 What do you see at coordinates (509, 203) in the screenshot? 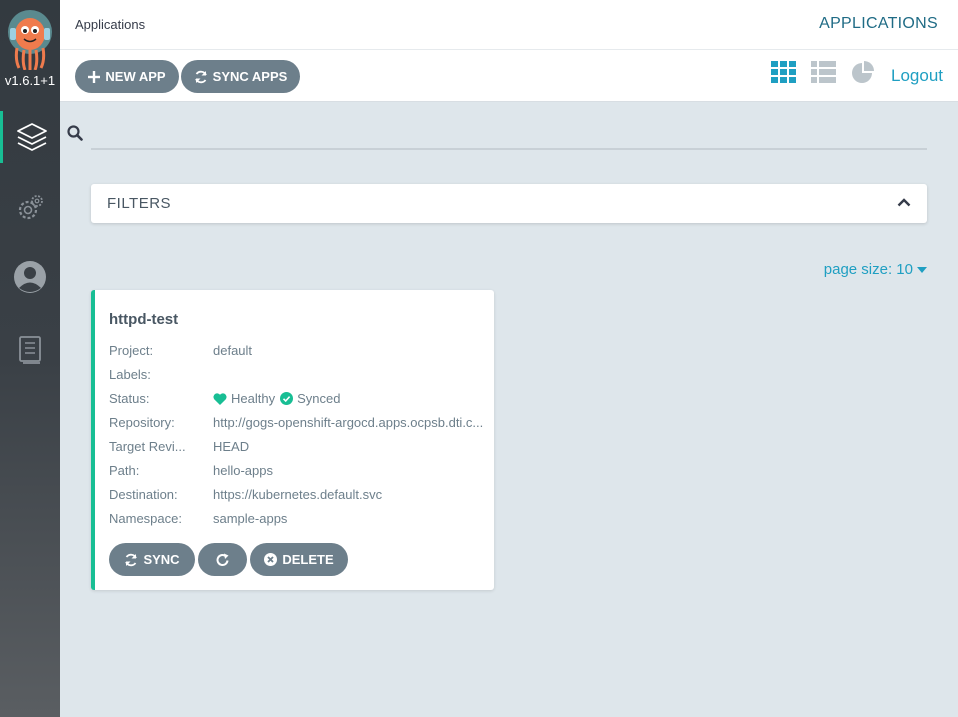
I see `filters-panel: FILTERS` at bounding box center [509, 203].